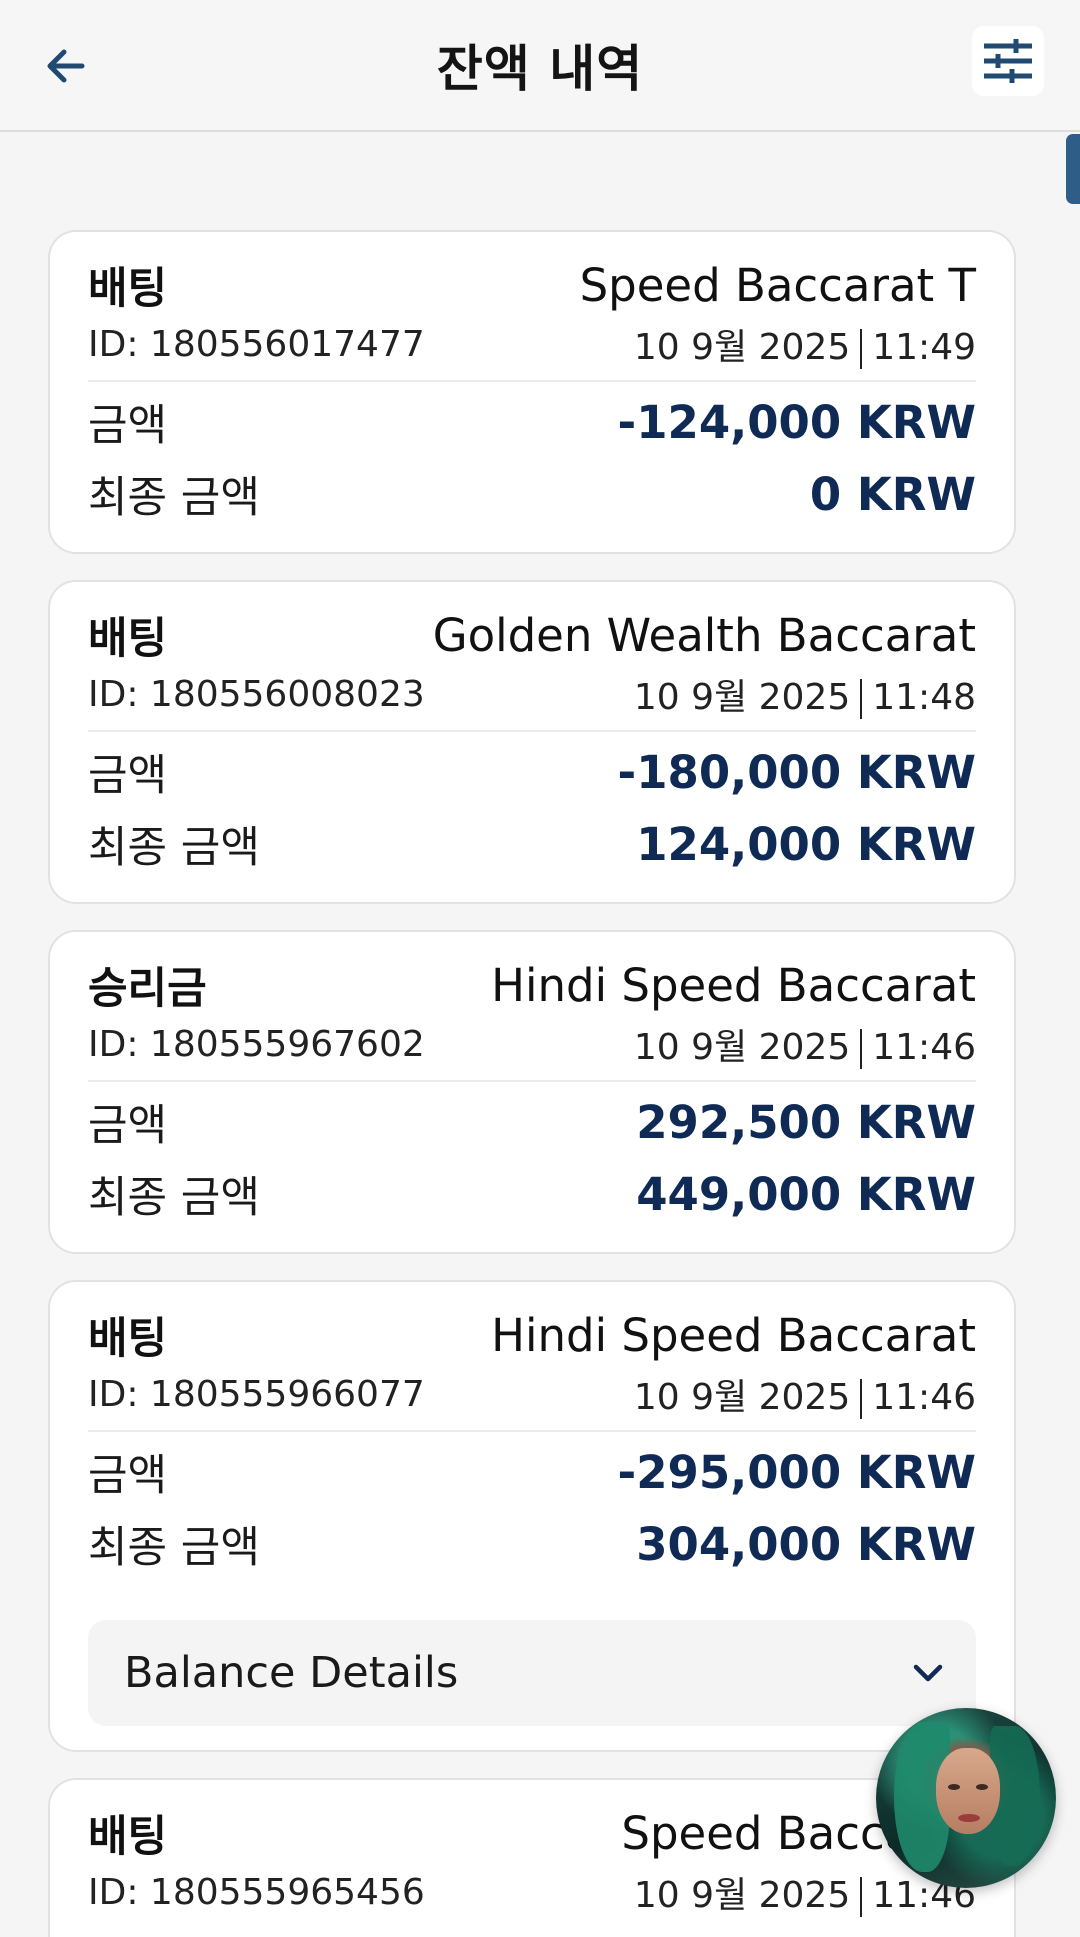 This screenshot has width=1080, height=1937. What do you see at coordinates (256, 1044) in the screenshot?
I see `transaction-id: ID: 180555967602` at bounding box center [256, 1044].